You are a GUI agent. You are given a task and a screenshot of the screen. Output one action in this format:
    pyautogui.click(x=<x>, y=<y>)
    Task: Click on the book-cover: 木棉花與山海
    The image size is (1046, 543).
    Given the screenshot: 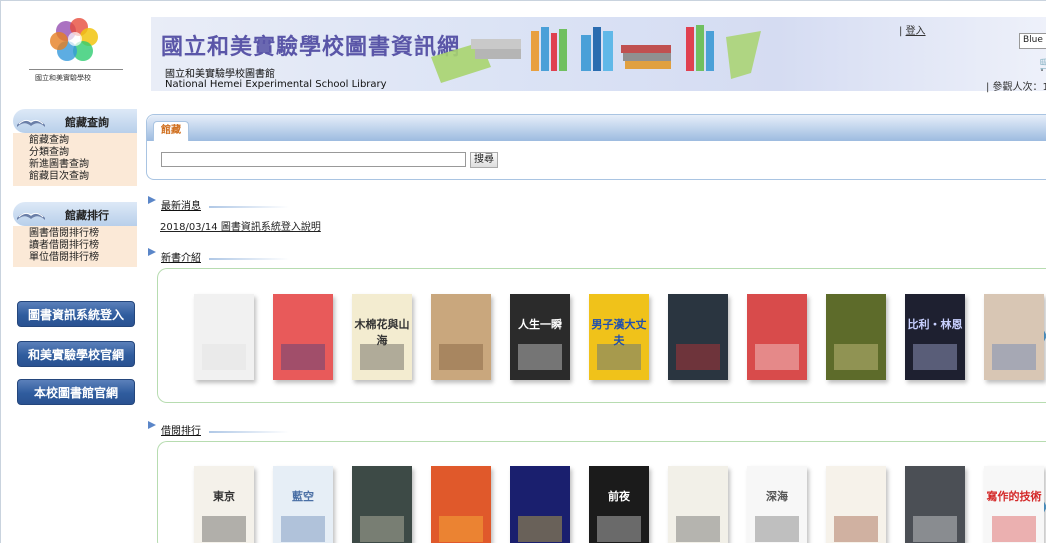 What is the action you would take?
    pyautogui.click(x=382, y=337)
    